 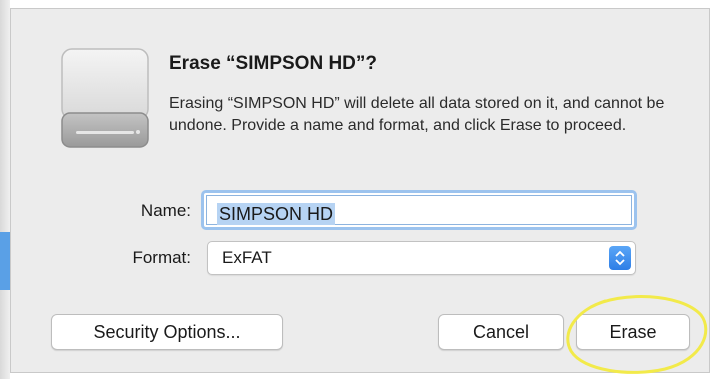 I want to click on format-select-value: ExFAT, so click(x=247, y=258).